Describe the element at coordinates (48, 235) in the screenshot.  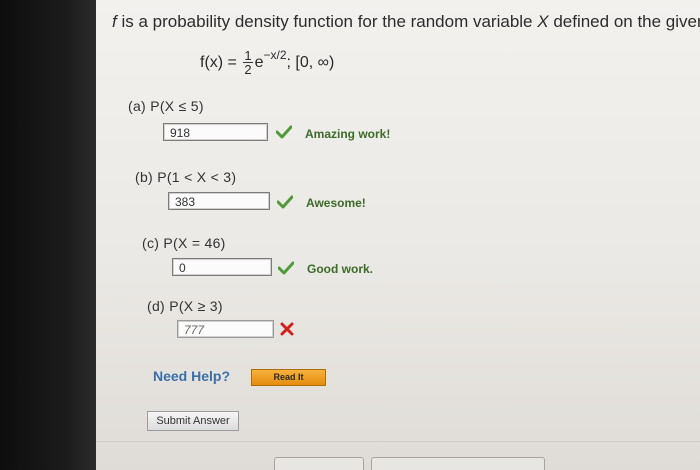
I see `monitor-bezel` at that location.